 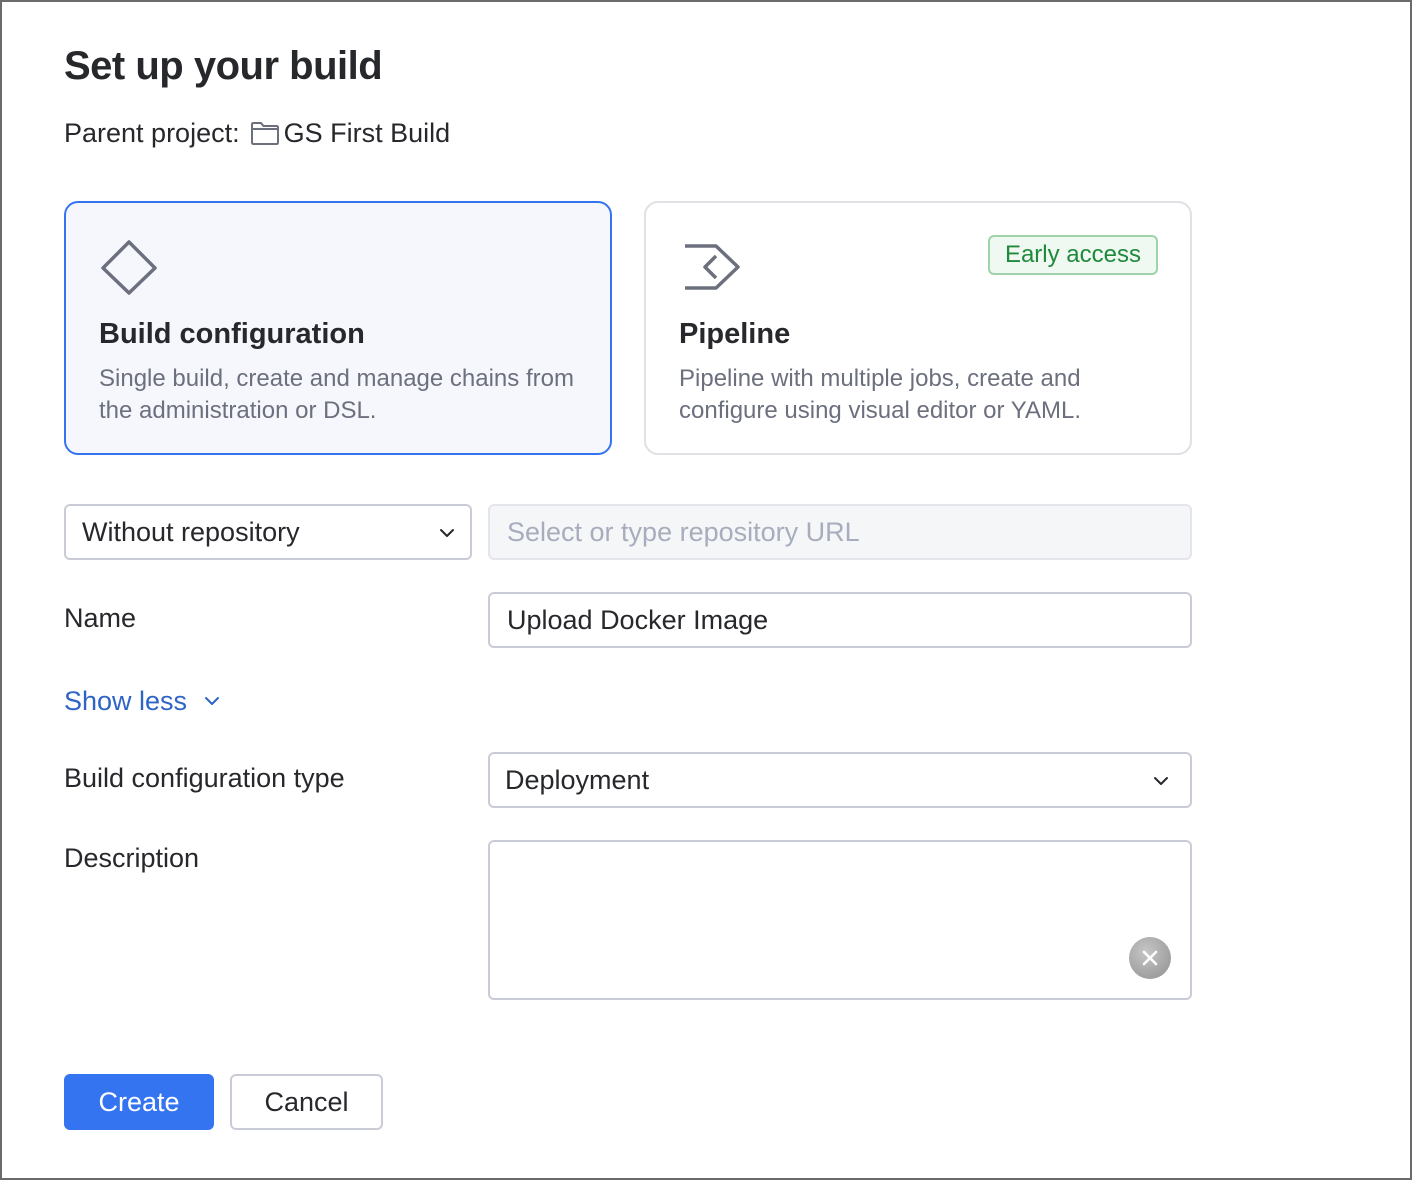 I want to click on show-less-label: Show less, so click(x=126, y=700).